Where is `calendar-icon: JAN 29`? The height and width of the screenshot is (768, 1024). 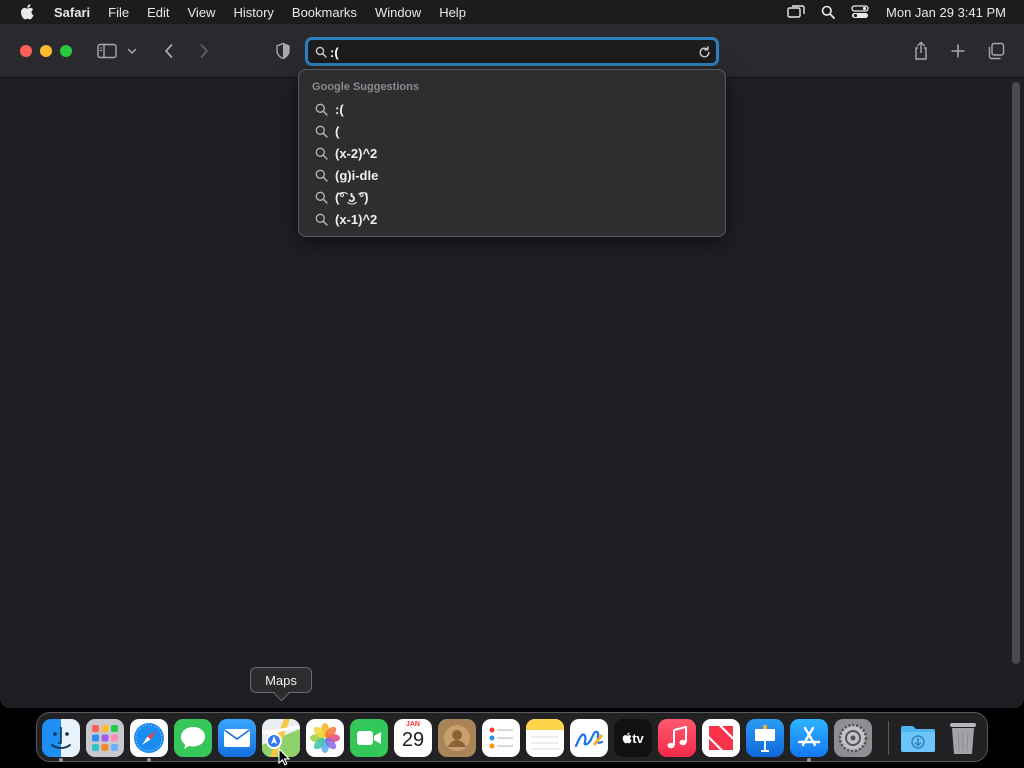
calendar-icon: JAN 29 is located at coordinates (413, 738).